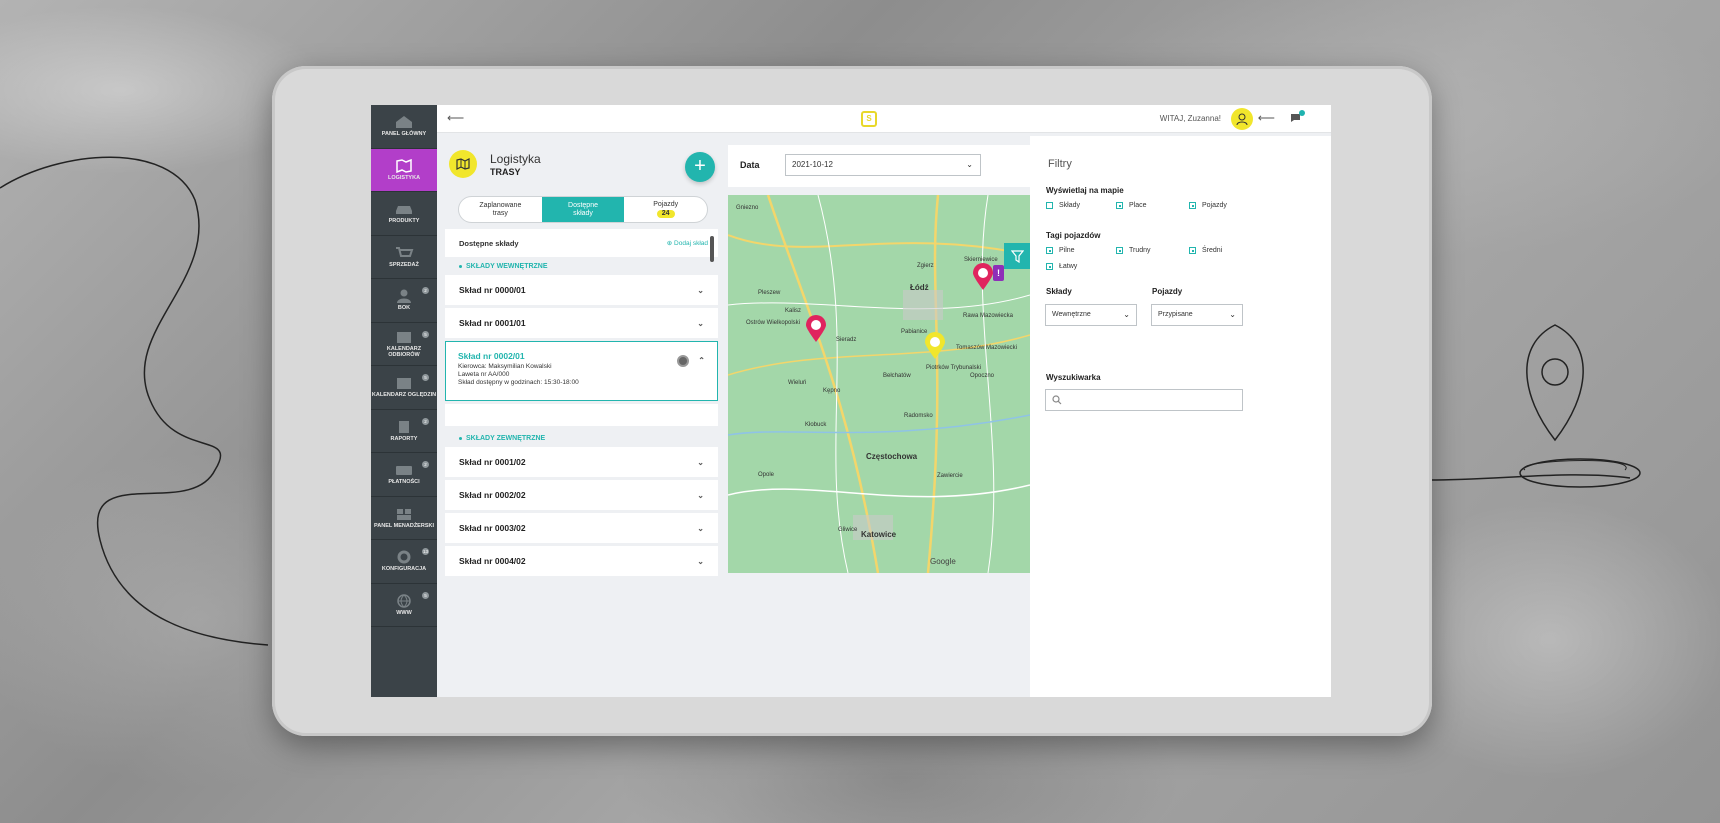 The height and width of the screenshot is (823, 1720). Describe the element at coordinates (404, 344) in the screenshot. I see `sidebar-item-kalendarz-odbiorow: Kalendarz odbiorów 5` at that location.